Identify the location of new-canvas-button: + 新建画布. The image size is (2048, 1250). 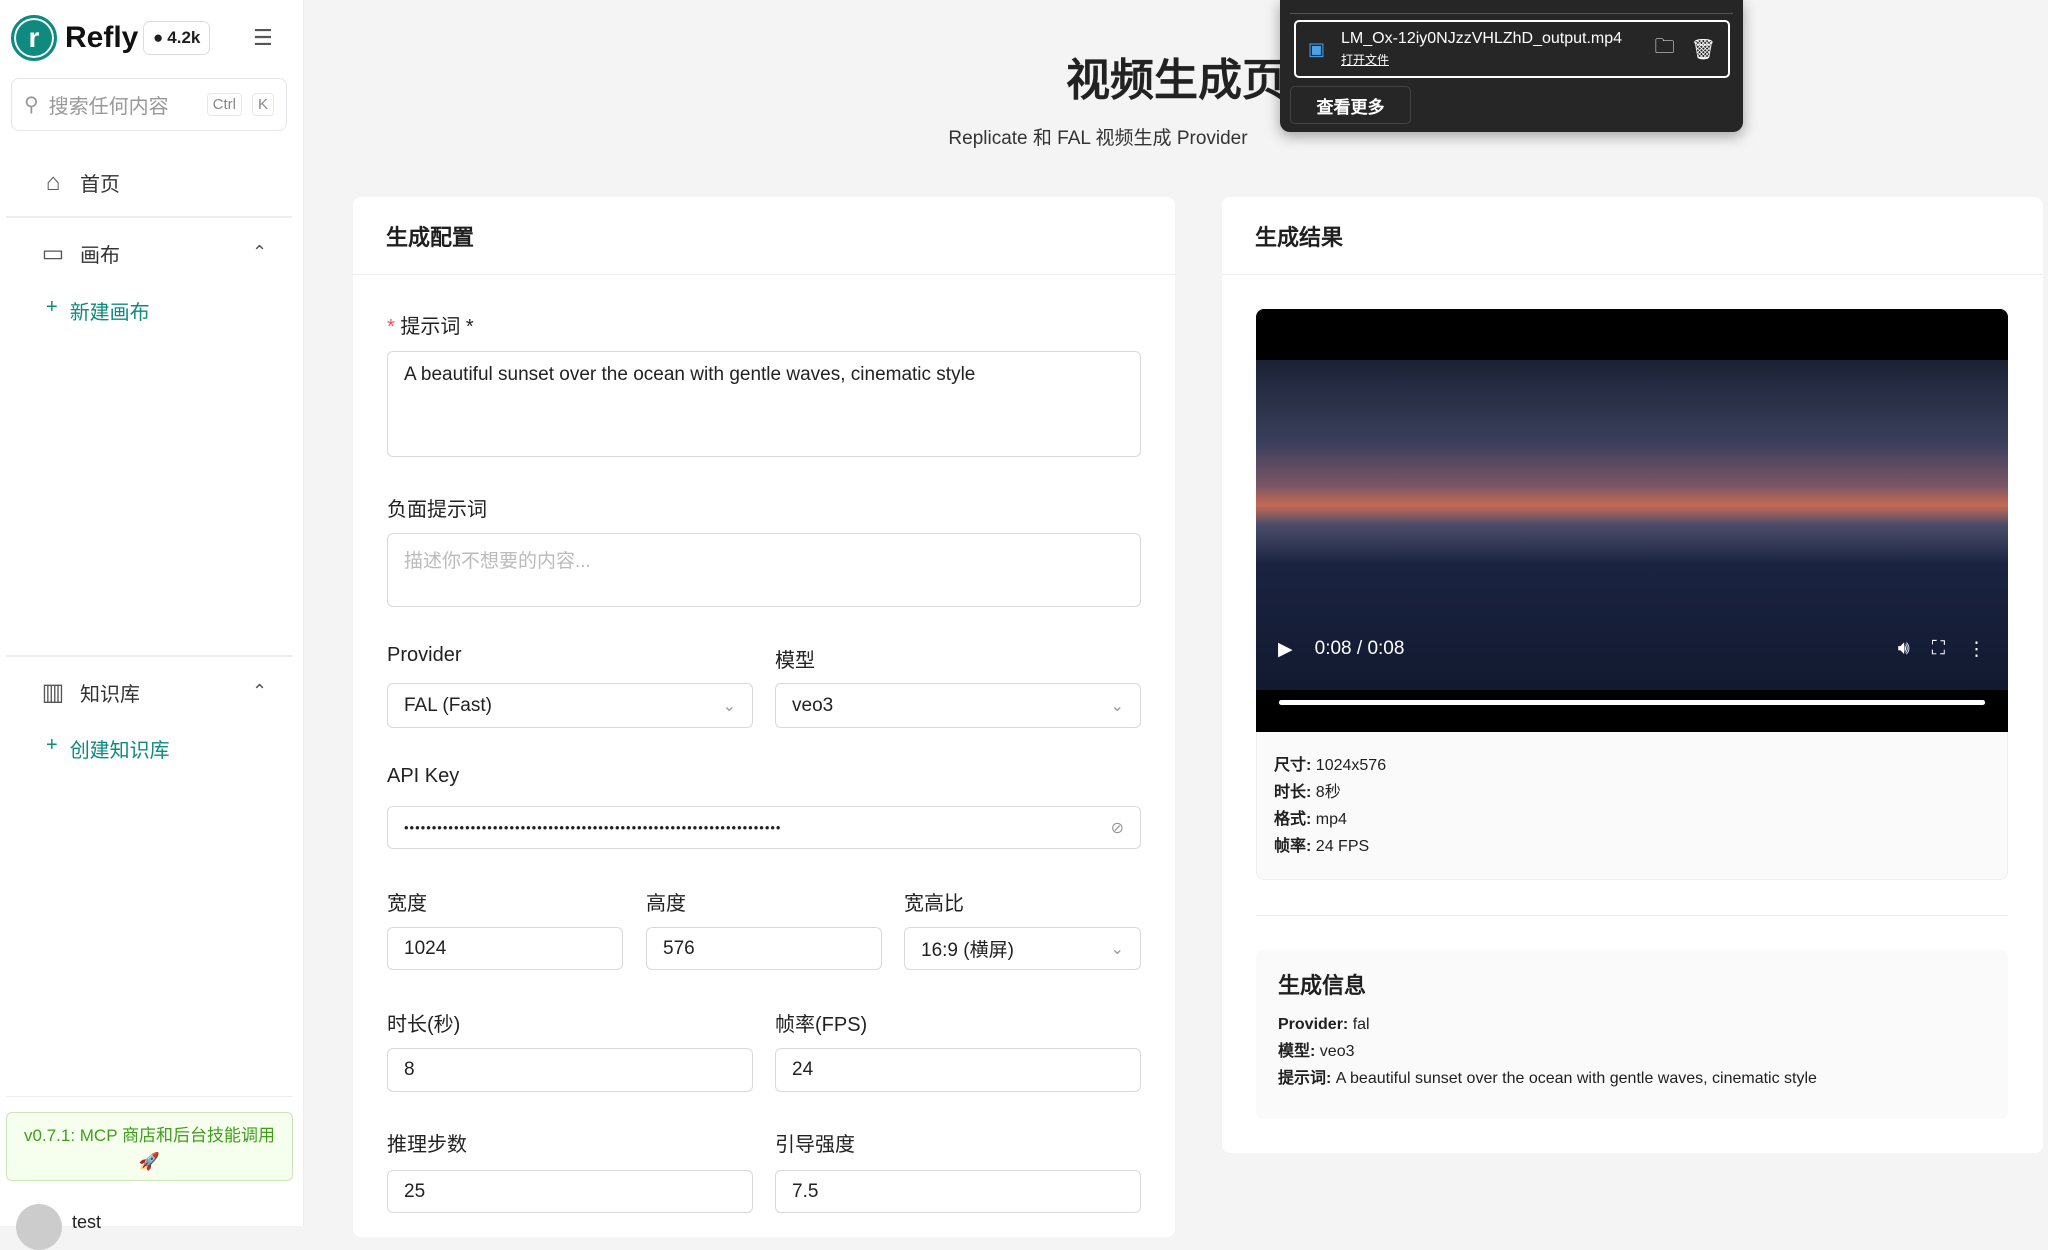
(98, 310).